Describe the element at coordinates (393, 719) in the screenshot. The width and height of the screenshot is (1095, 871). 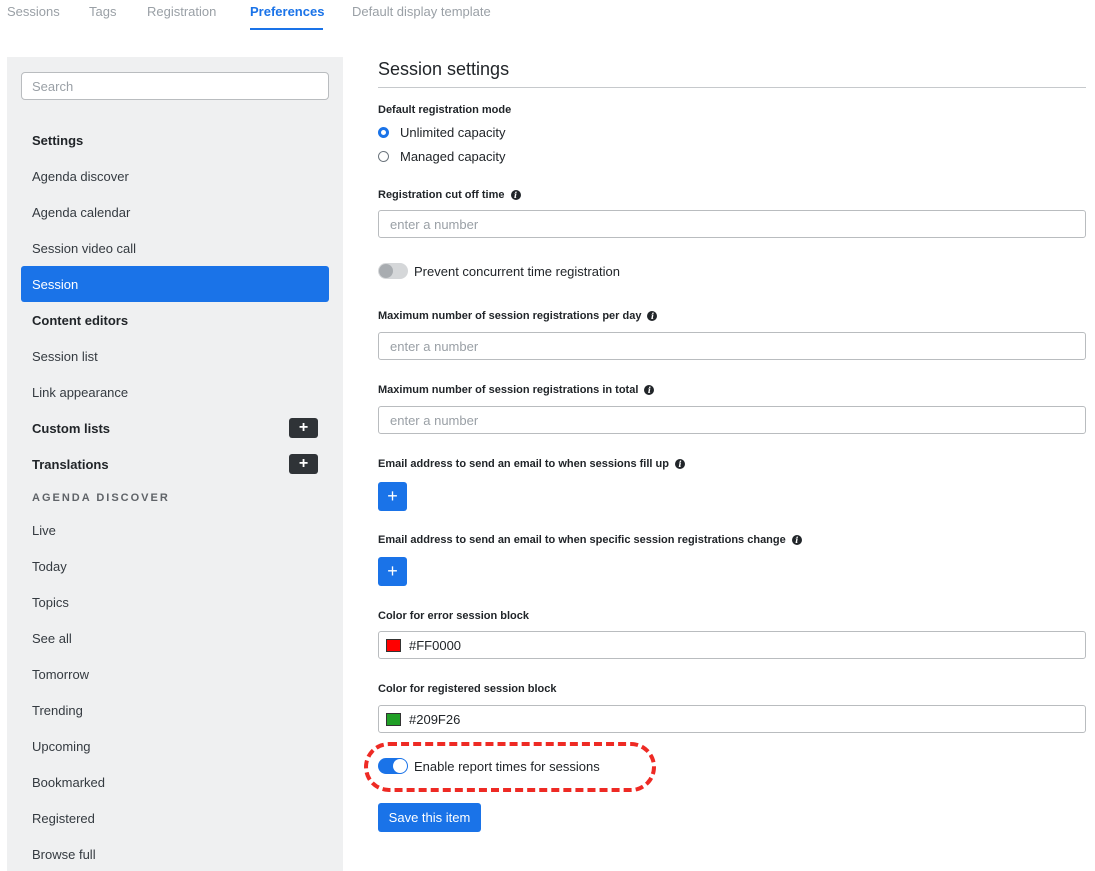
I see `registered-color-swatch` at that location.